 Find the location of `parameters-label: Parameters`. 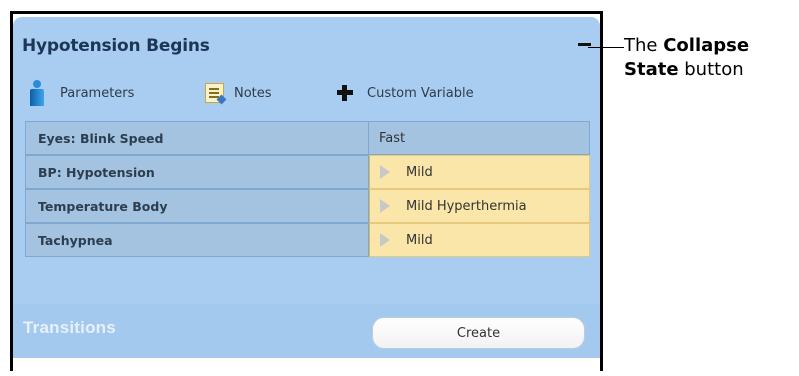

parameters-label: Parameters is located at coordinates (97, 93).